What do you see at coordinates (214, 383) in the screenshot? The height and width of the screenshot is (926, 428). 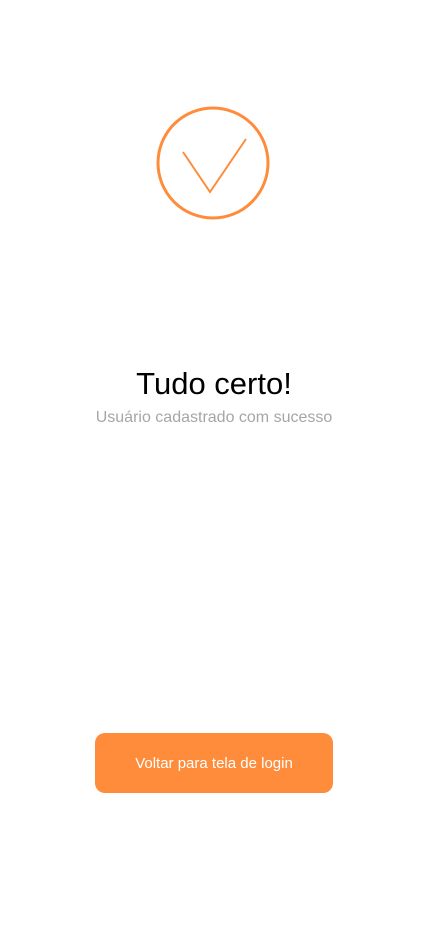 I see `success-title: Tudo certo!` at bounding box center [214, 383].